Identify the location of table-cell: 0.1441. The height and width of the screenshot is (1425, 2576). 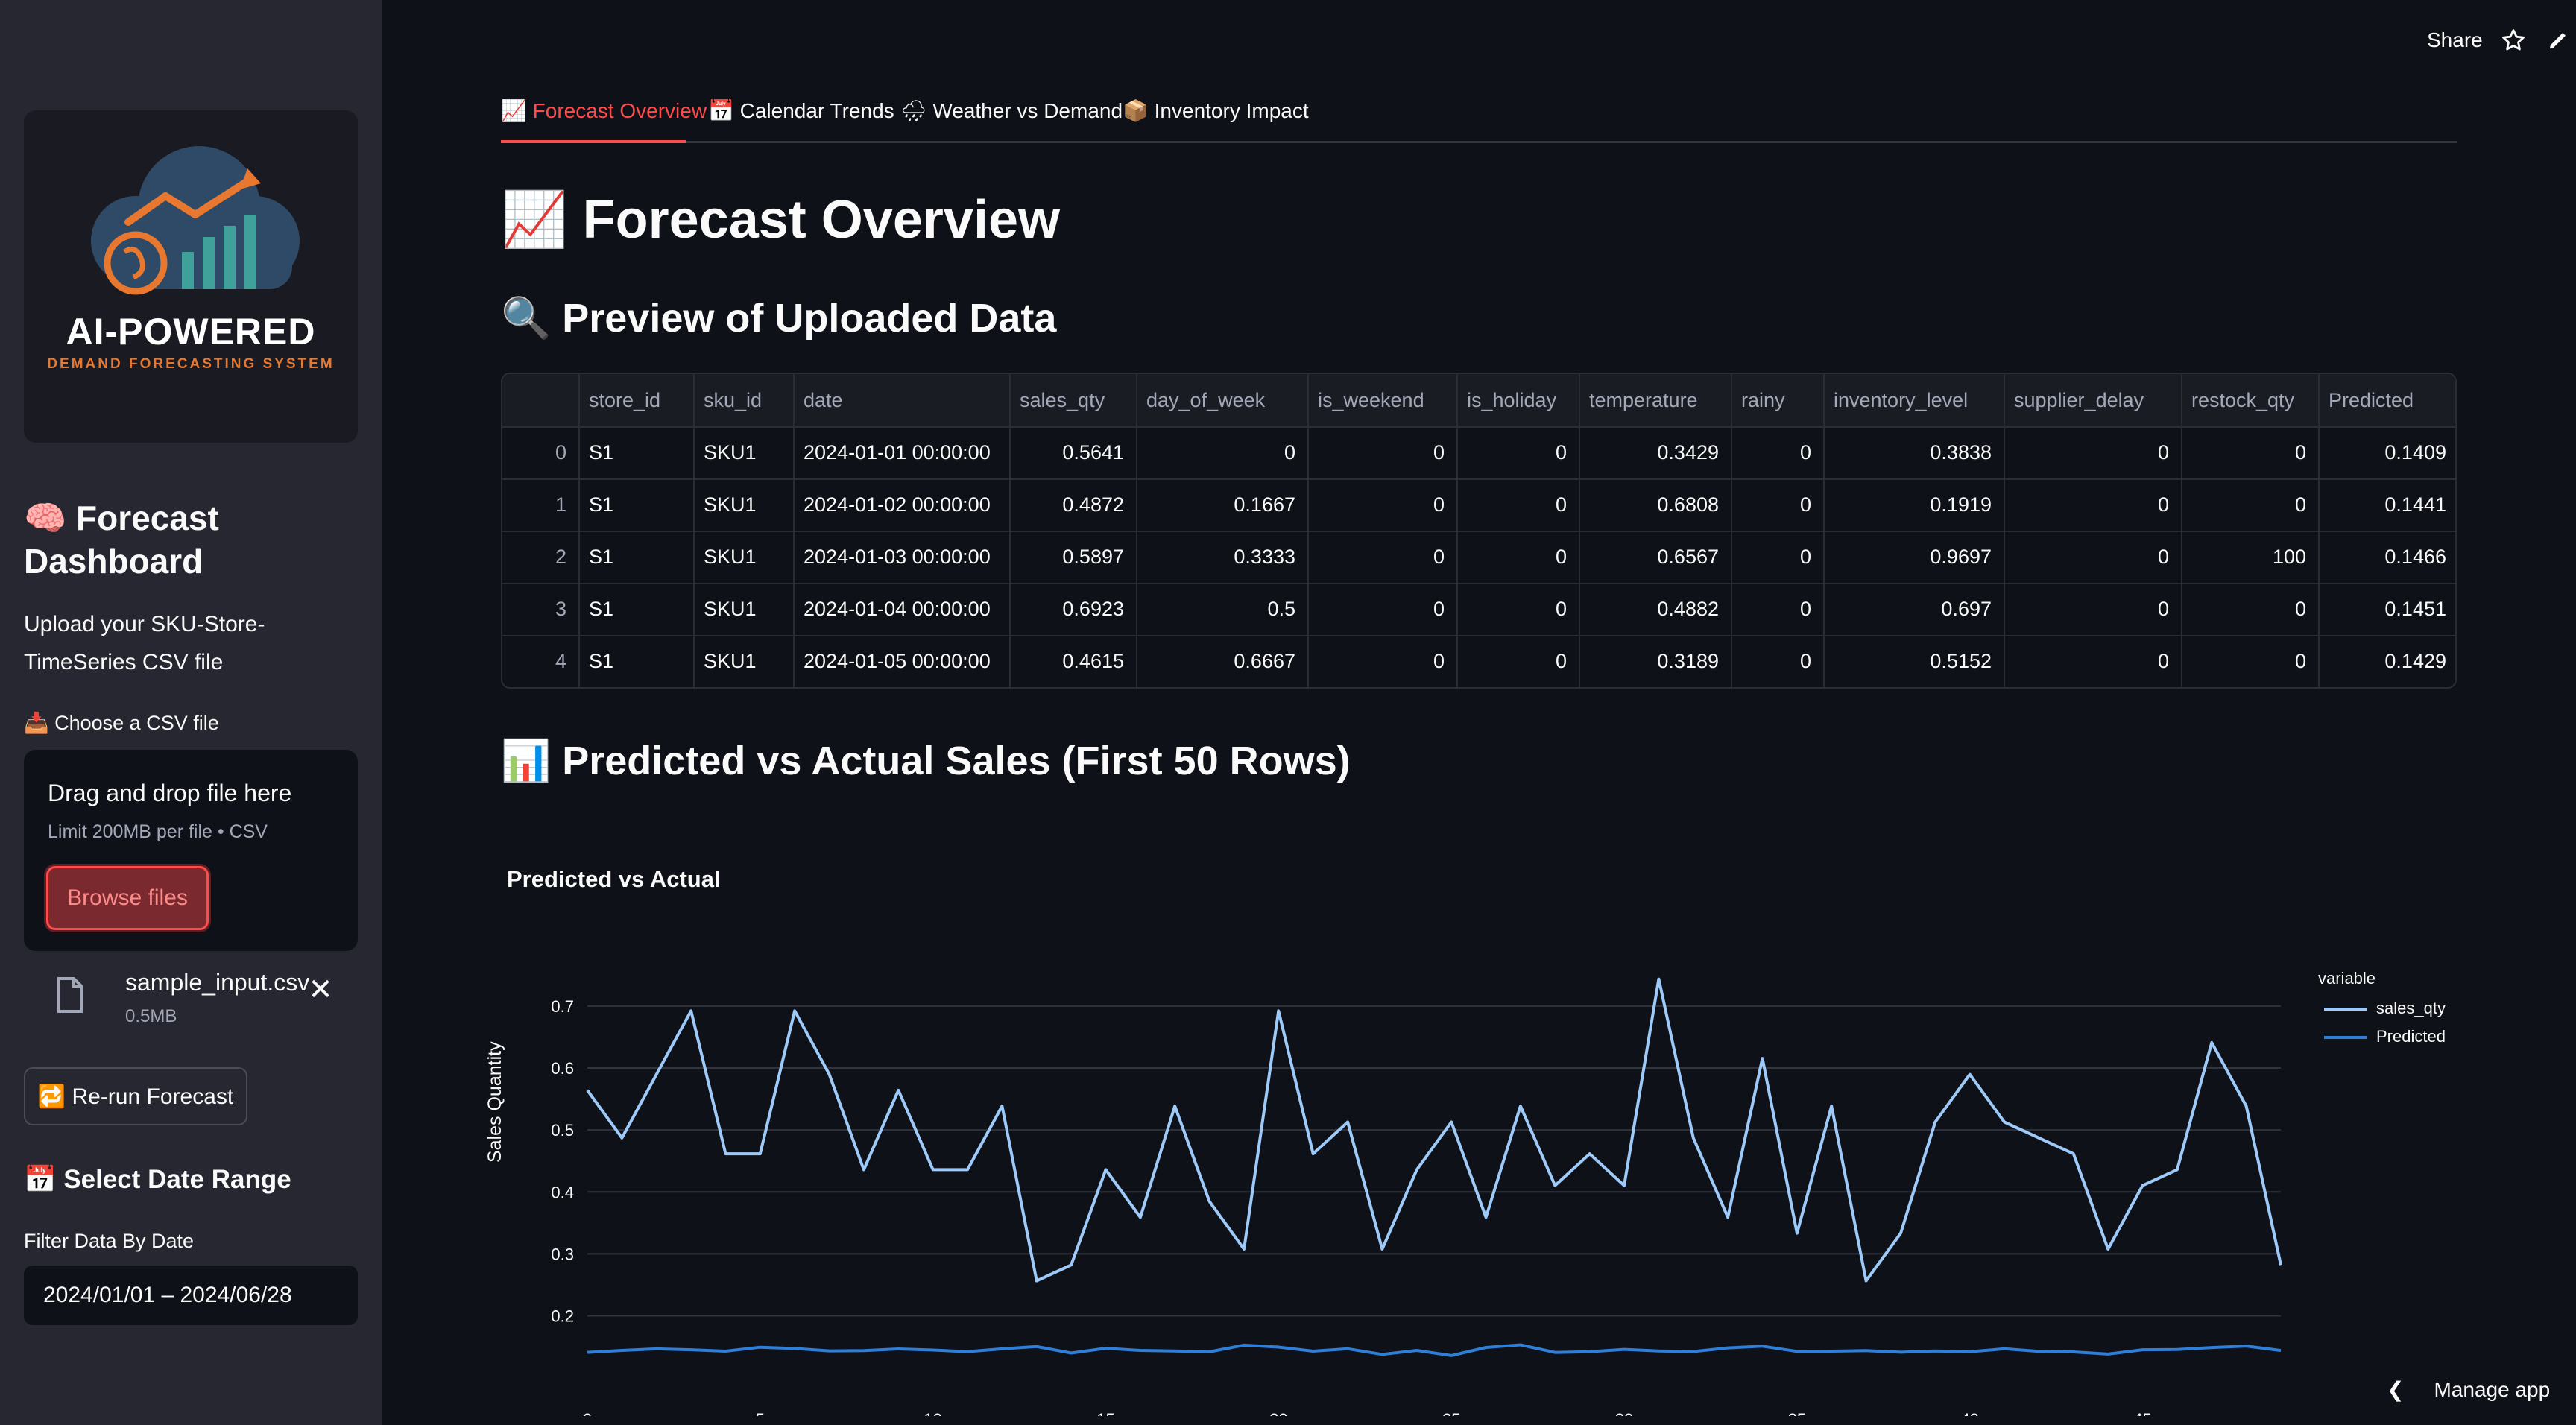
(2386, 505).